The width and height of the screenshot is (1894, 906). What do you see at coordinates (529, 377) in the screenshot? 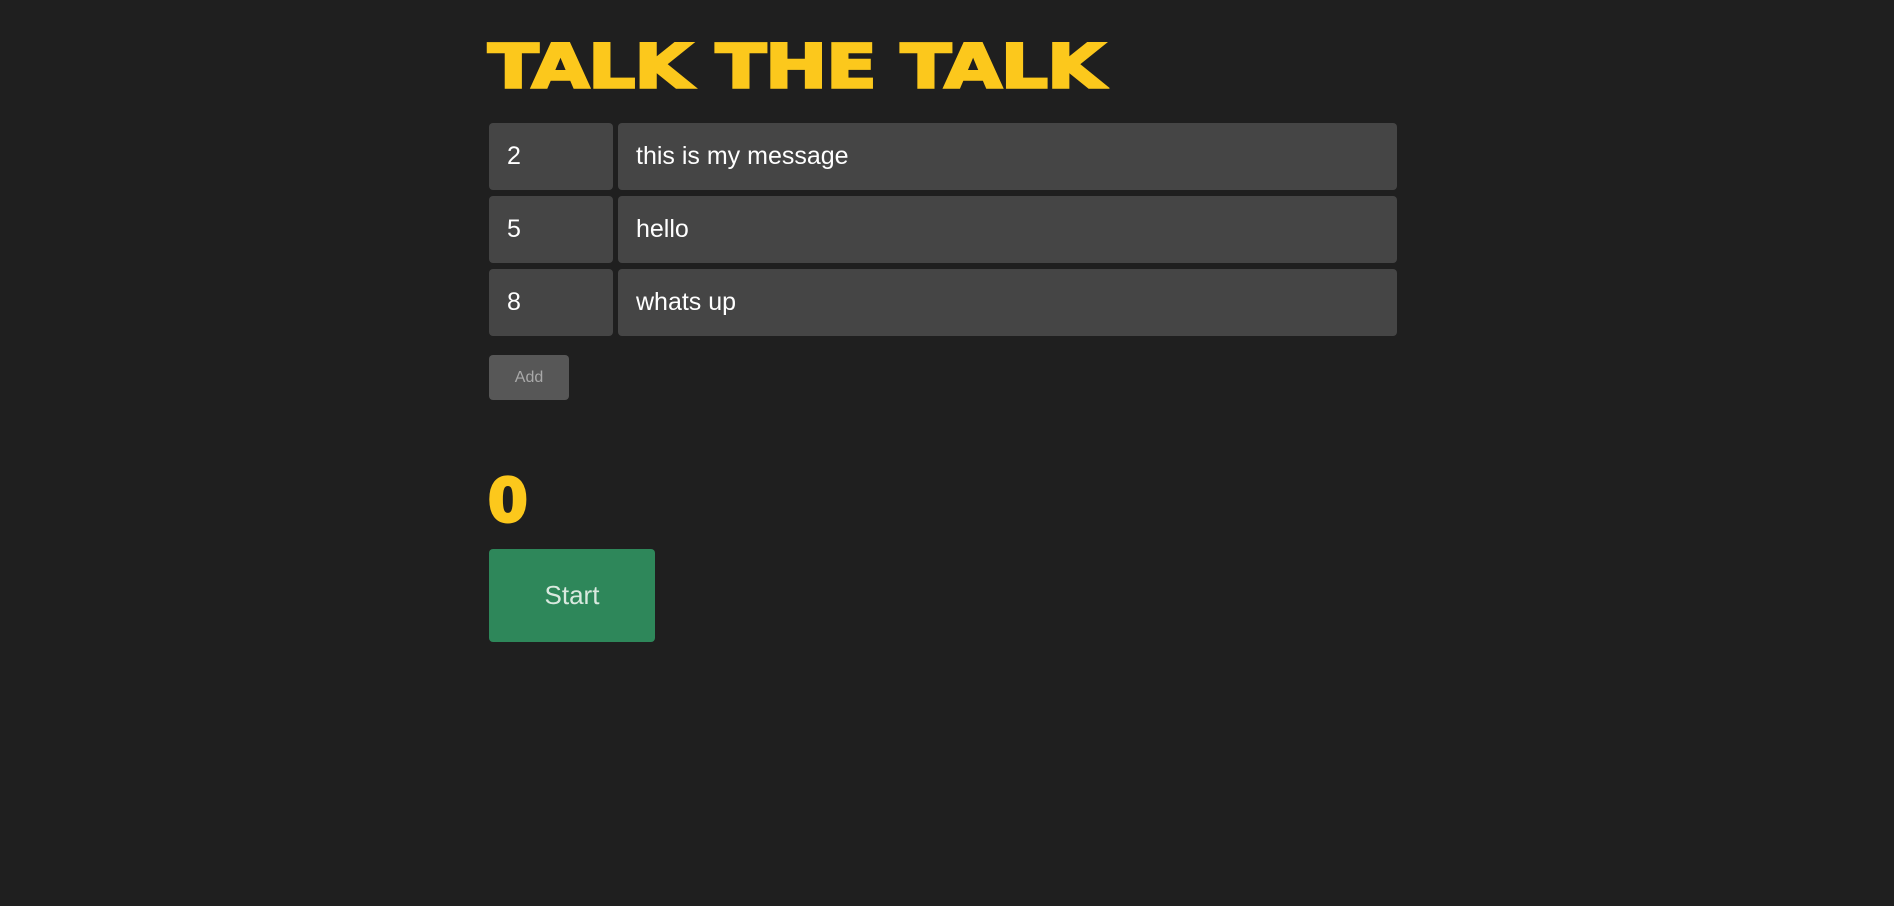
I see `add-button: Add` at bounding box center [529, 377].